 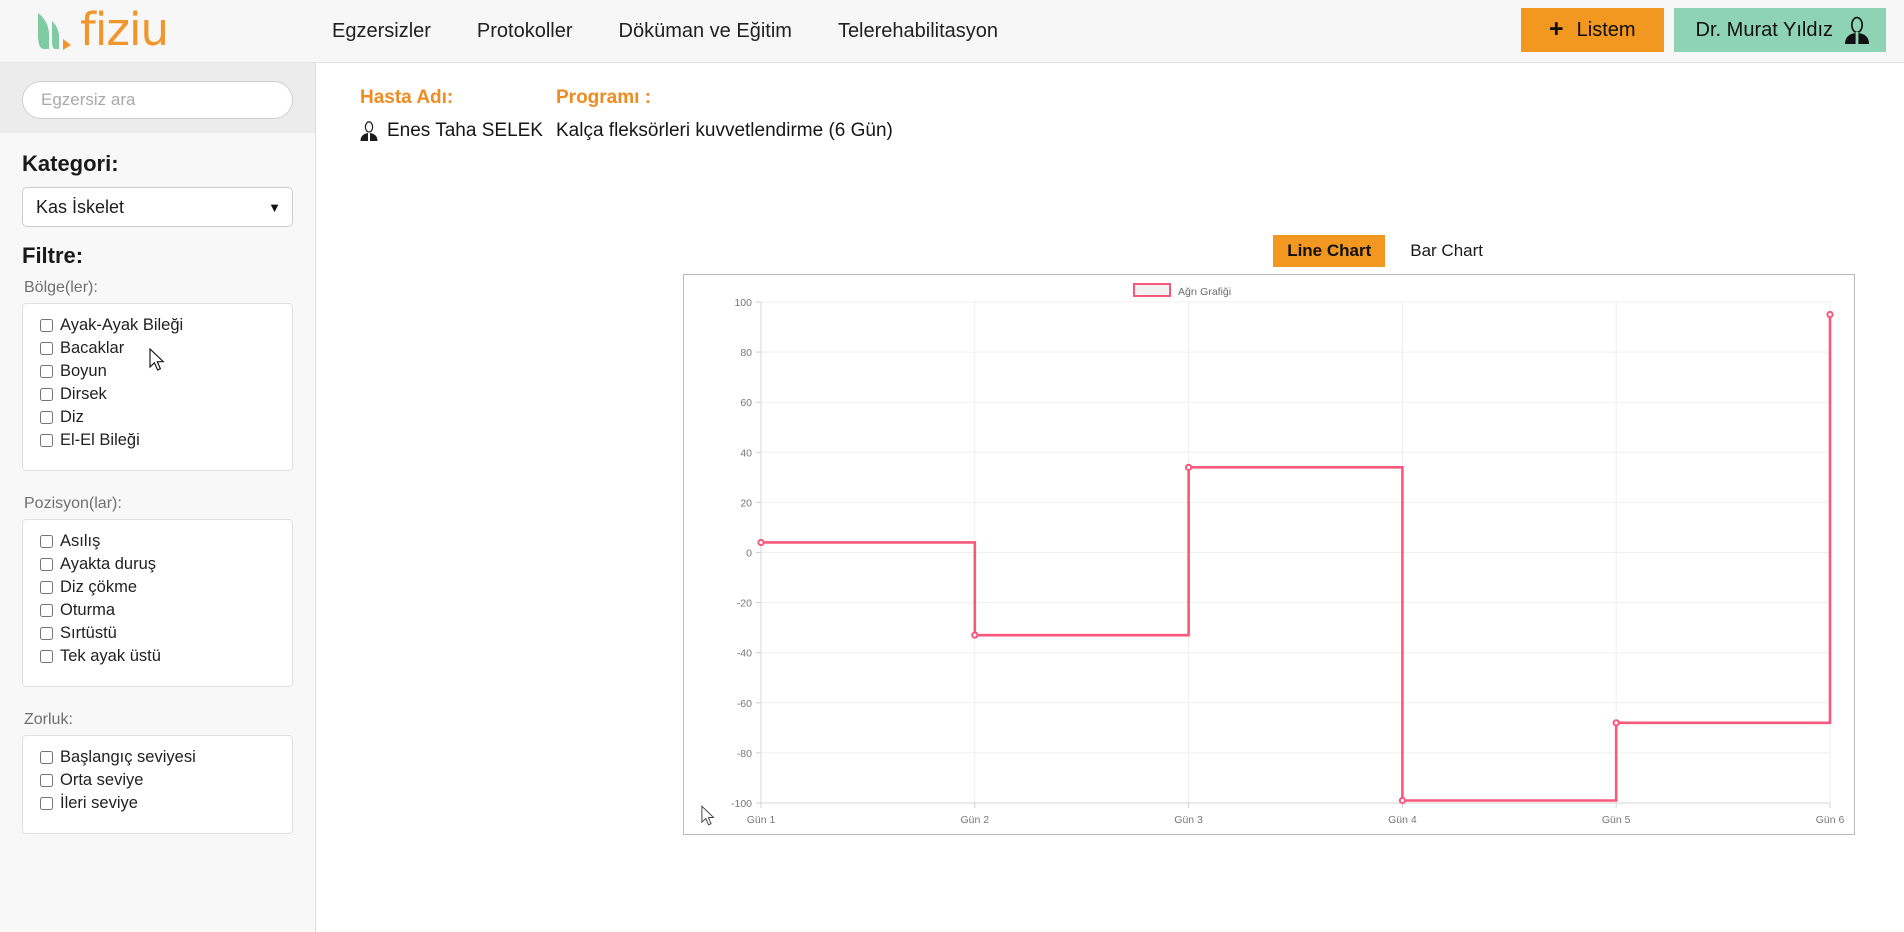 I want to click on checkbox-row: Dirsek, so click(x=157, y=394).